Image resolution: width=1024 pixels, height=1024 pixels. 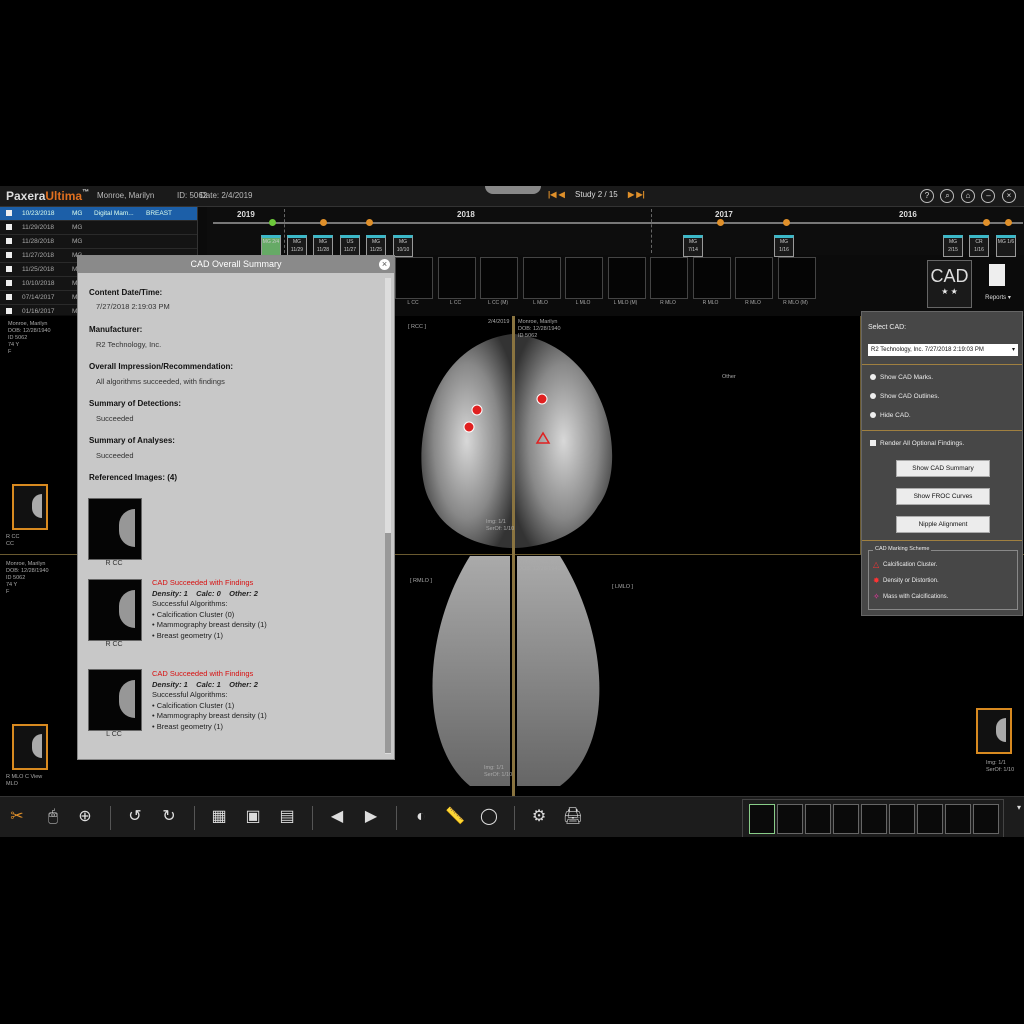 What do you see at coordinates (38, 241) in the screenshot?
I see `study-date: 11/28/2018` at bounding box center [38, 241].